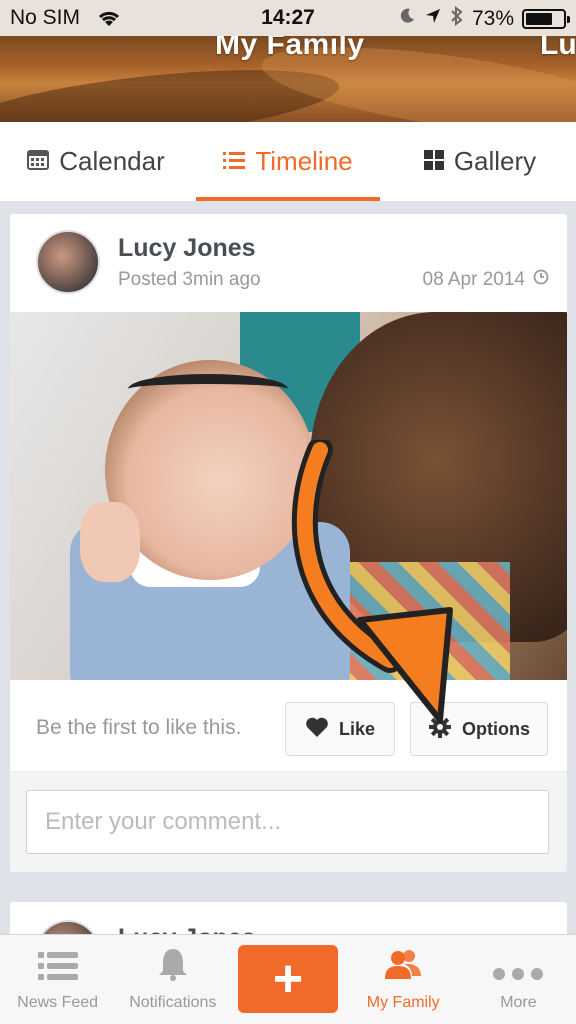 Image resolution: width=576 pixels, height=1024 pixels. What do you see at coordinates (496, 728) in the screenshot?
I see `options-label: Options` at bounding box center [496, 728].